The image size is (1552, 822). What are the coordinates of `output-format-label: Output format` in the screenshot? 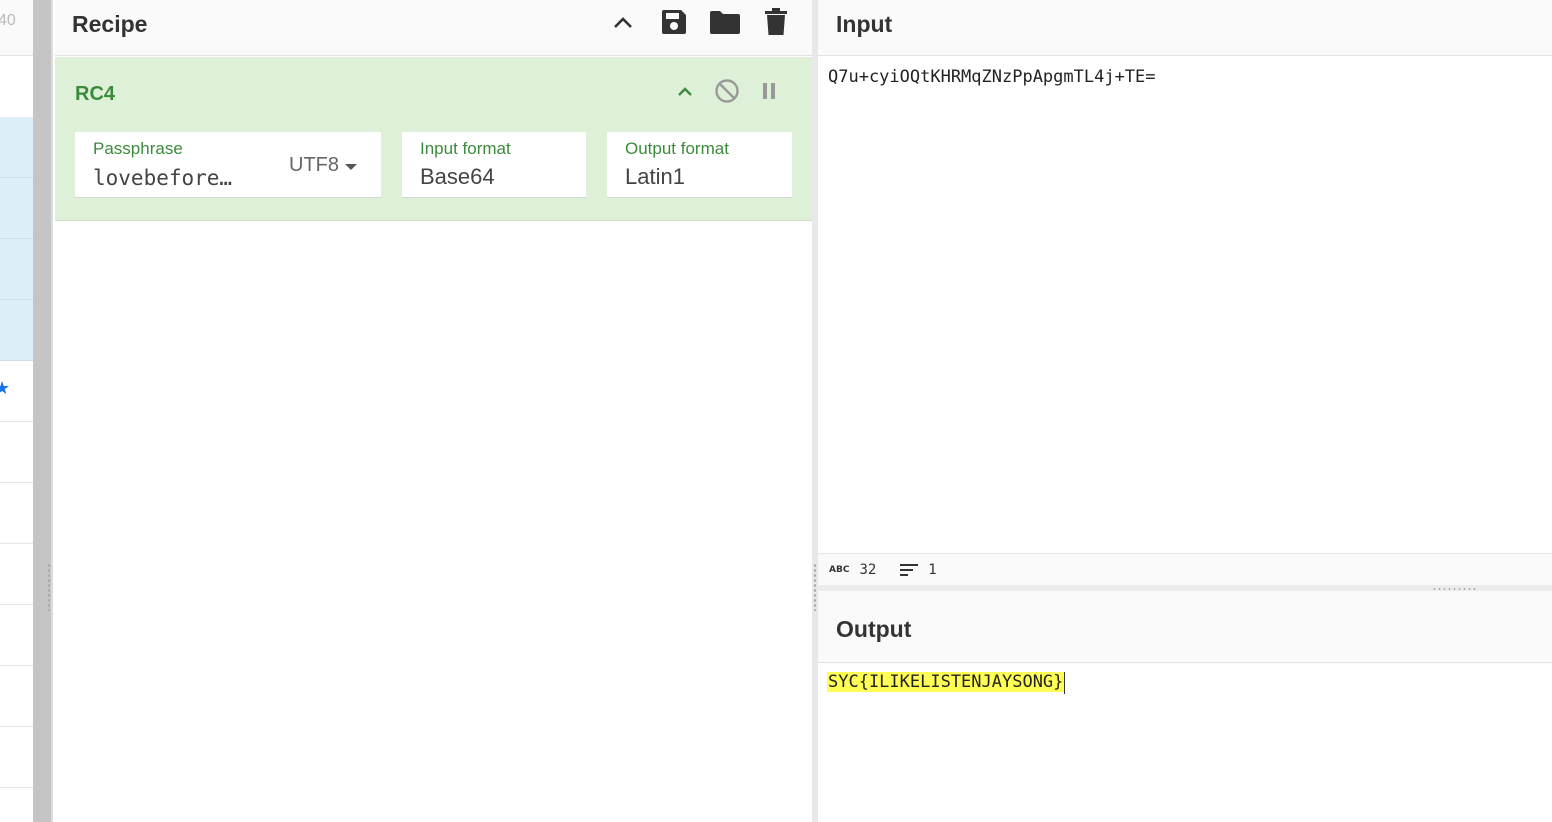 It's located at (677, 148).